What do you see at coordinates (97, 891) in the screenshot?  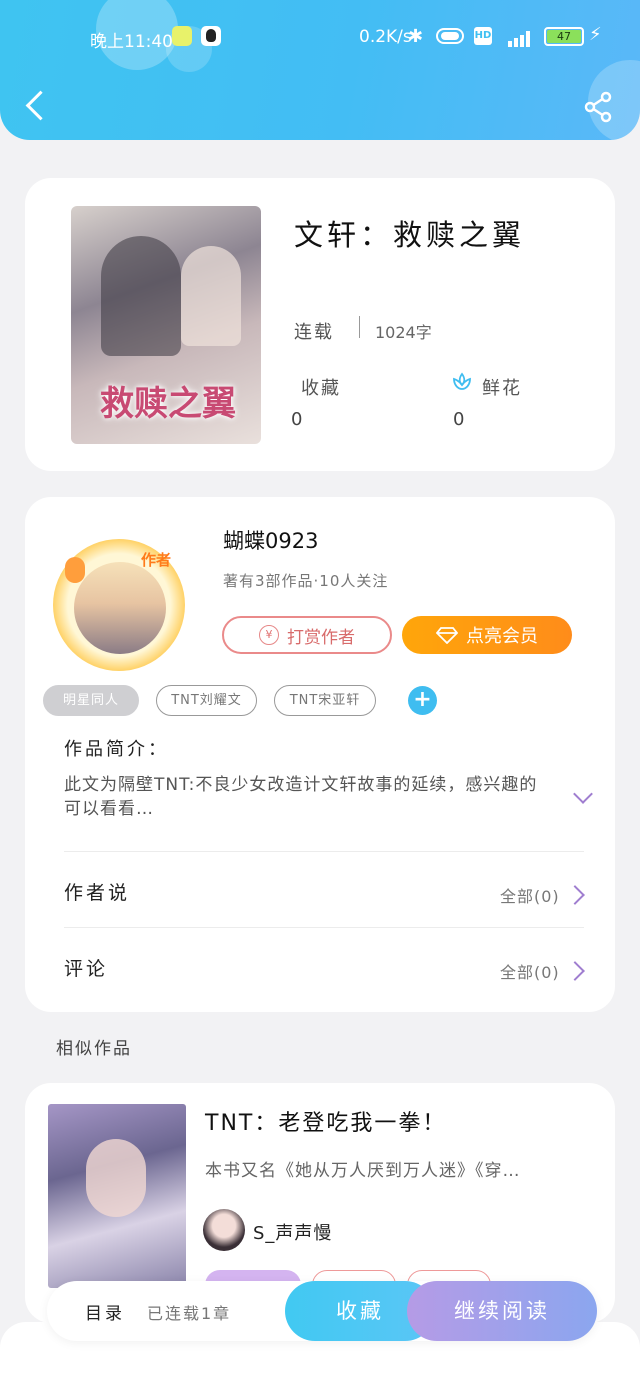 I see `author-says-label: 作者说` at bounding box center [97, 891].